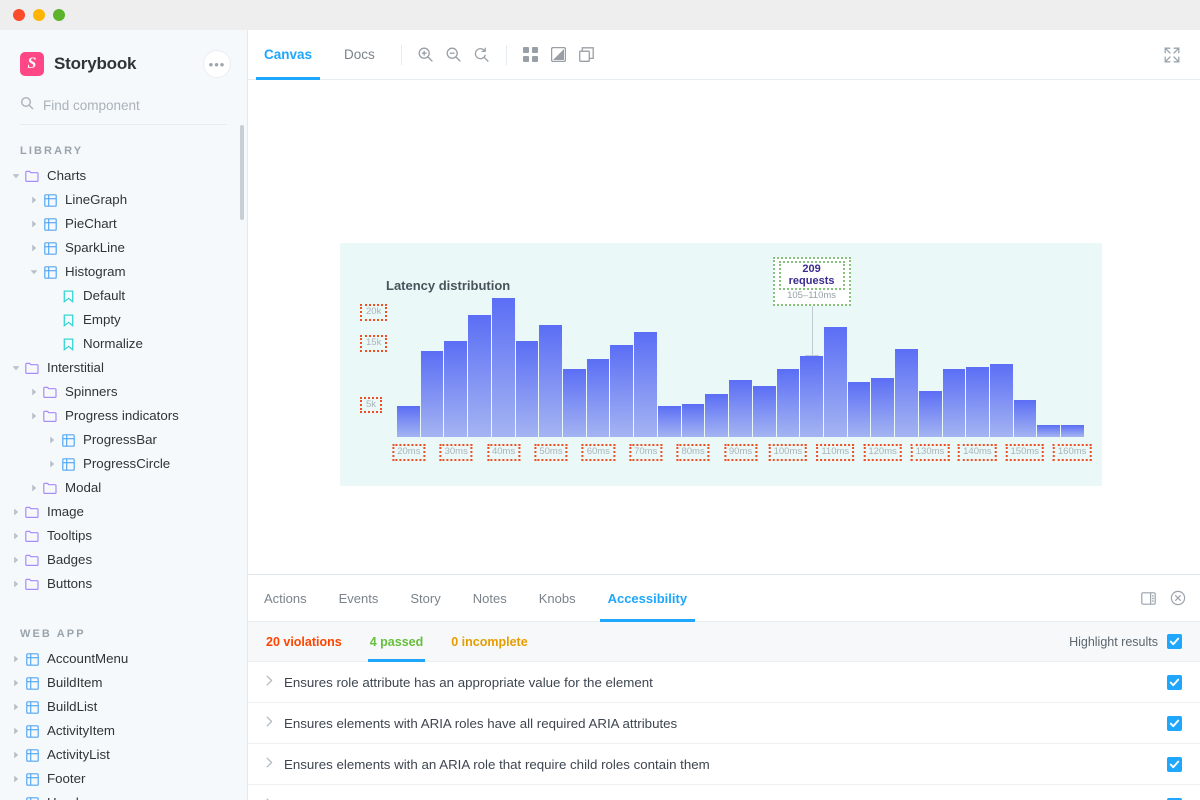 The width and height of the screenshot is (1200, 800). Describe the element at coordinates (123, 707) in the screenshot. I see `sidebar-item-buildlist: BuildList` at that location.